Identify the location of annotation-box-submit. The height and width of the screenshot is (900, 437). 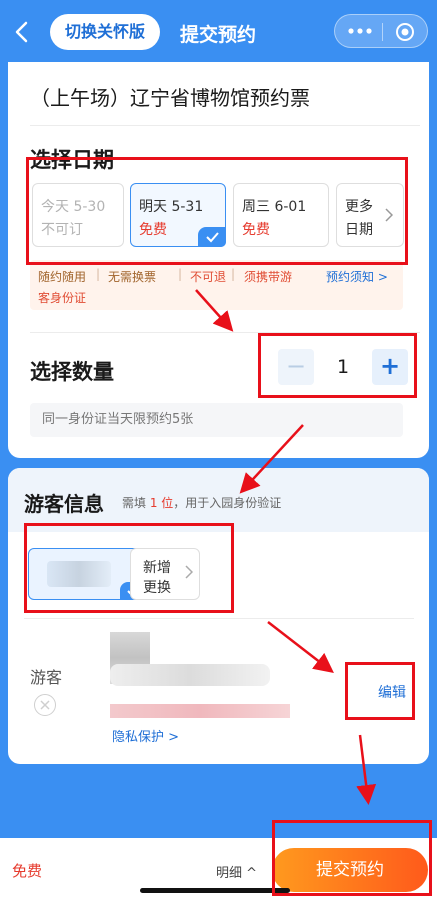
(352, 858).